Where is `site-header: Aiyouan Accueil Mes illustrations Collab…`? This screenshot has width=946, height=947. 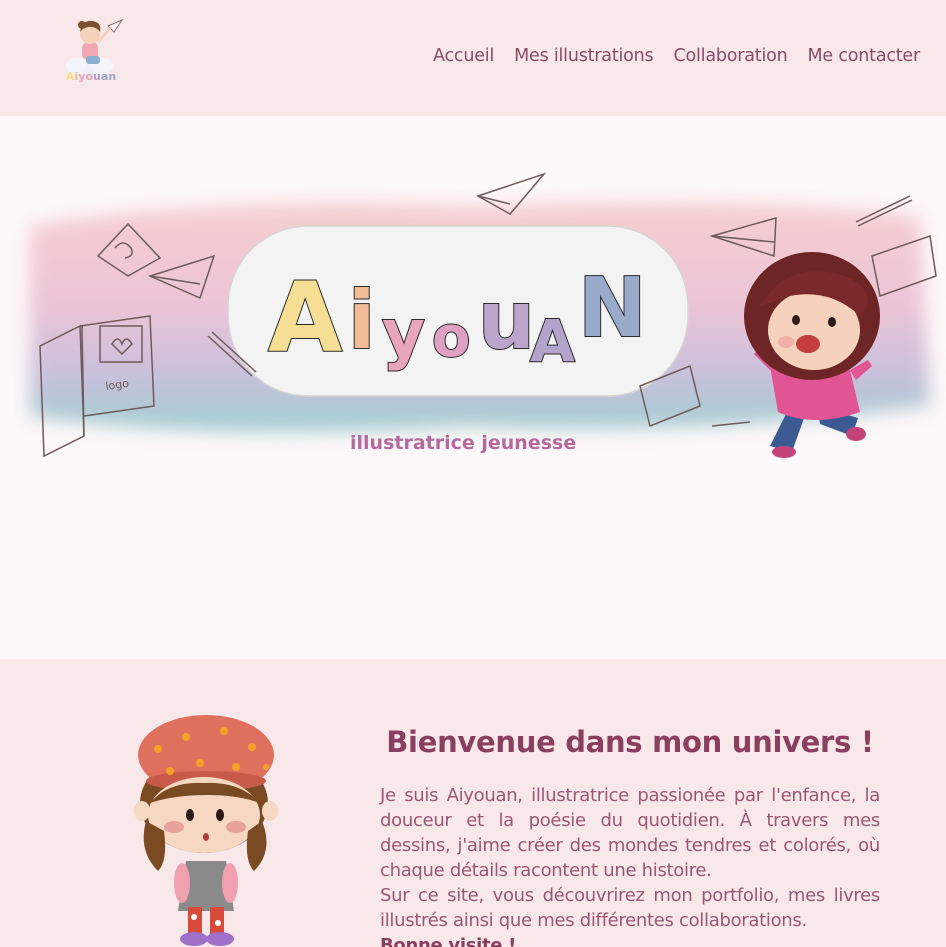
site-header: Aiyouan Accueil Mes illustrations Collab… is located at coordinates (473, 58).